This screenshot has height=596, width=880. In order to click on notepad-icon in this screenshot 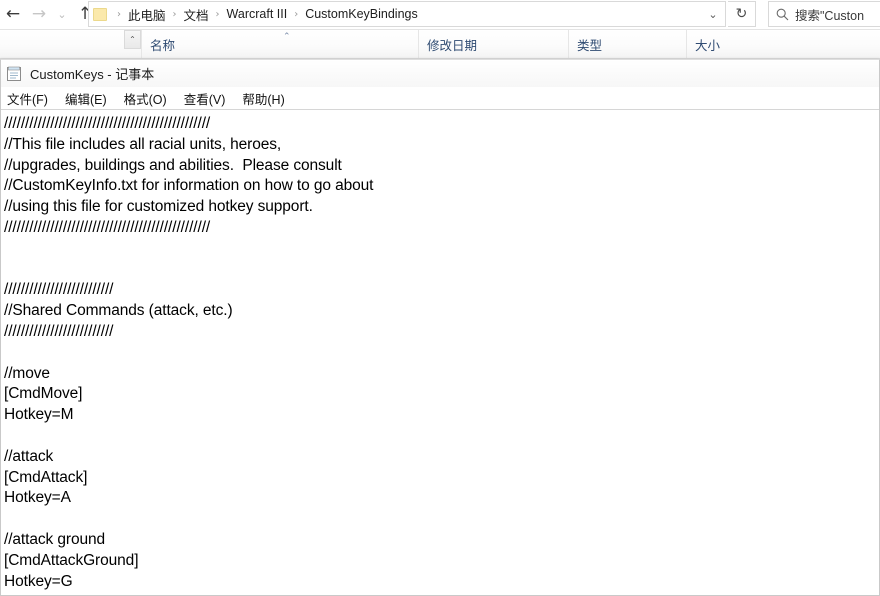, I will do `click(14, 74)`.